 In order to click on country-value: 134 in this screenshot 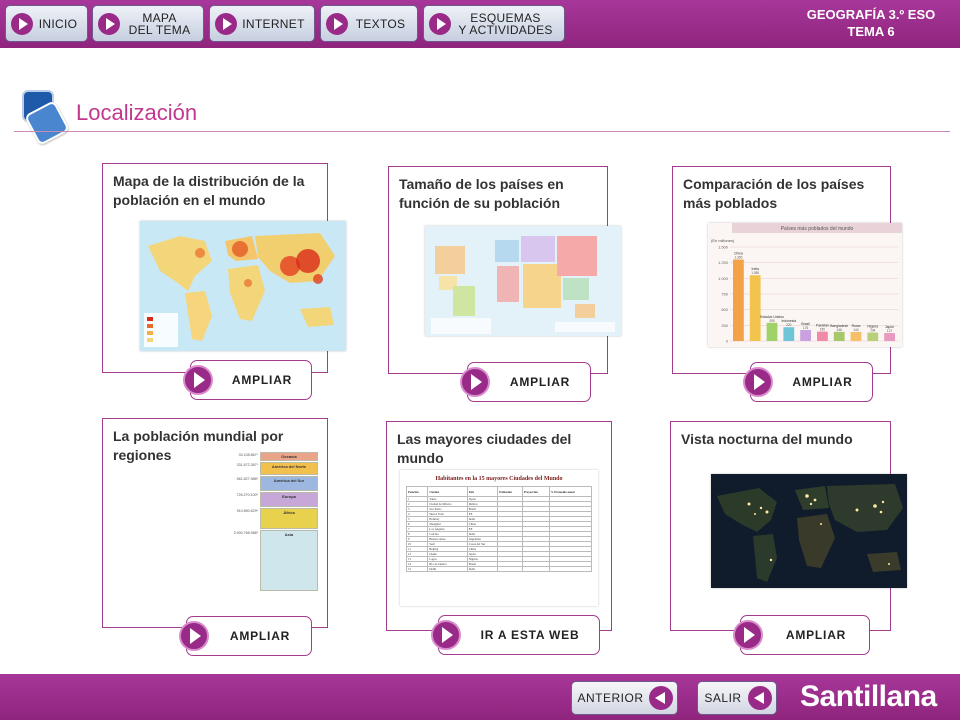, I will do `click(873, 331)`.